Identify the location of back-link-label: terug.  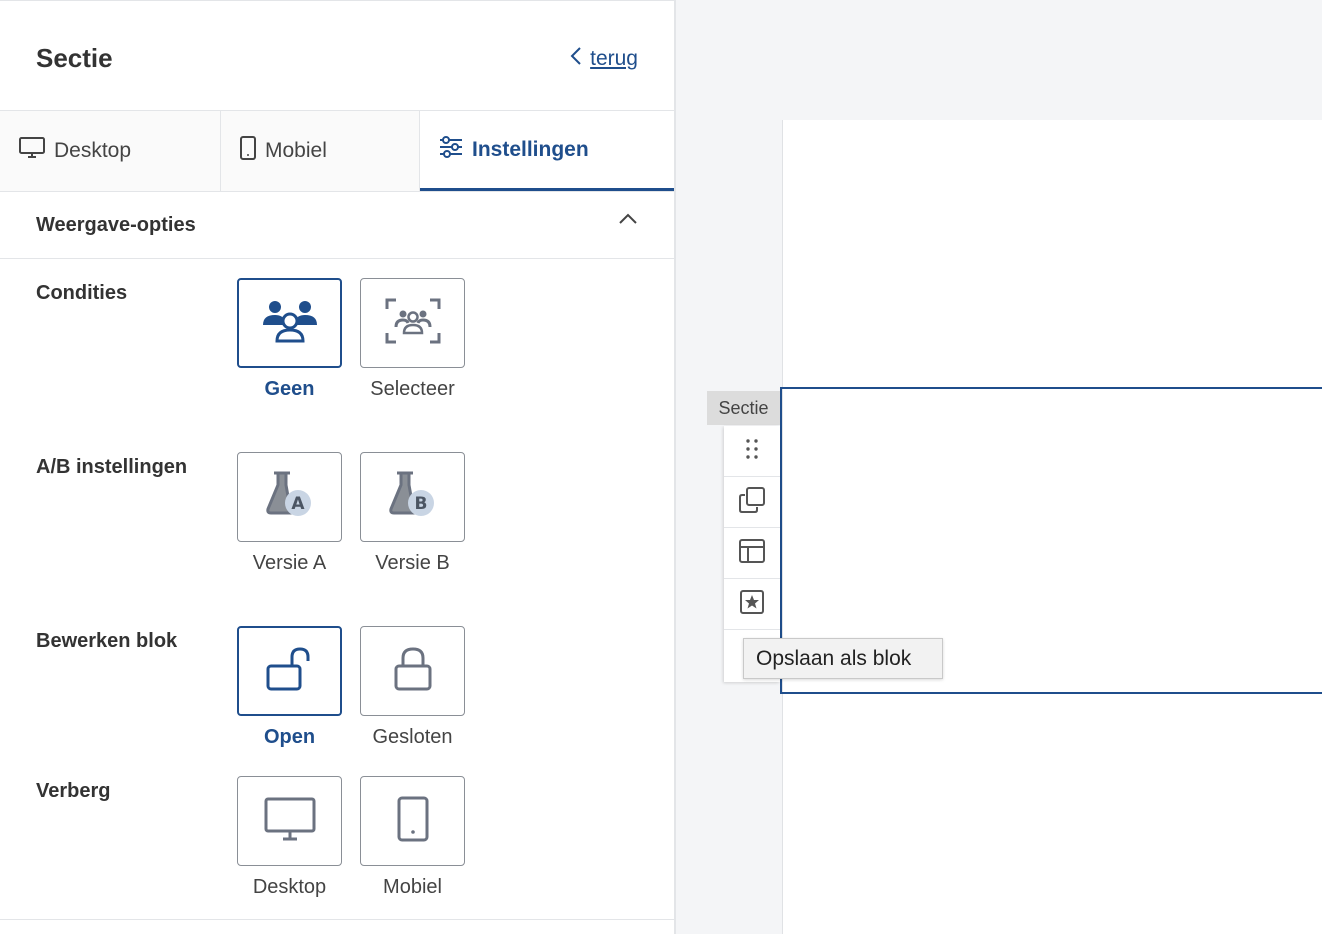
(614, 58).